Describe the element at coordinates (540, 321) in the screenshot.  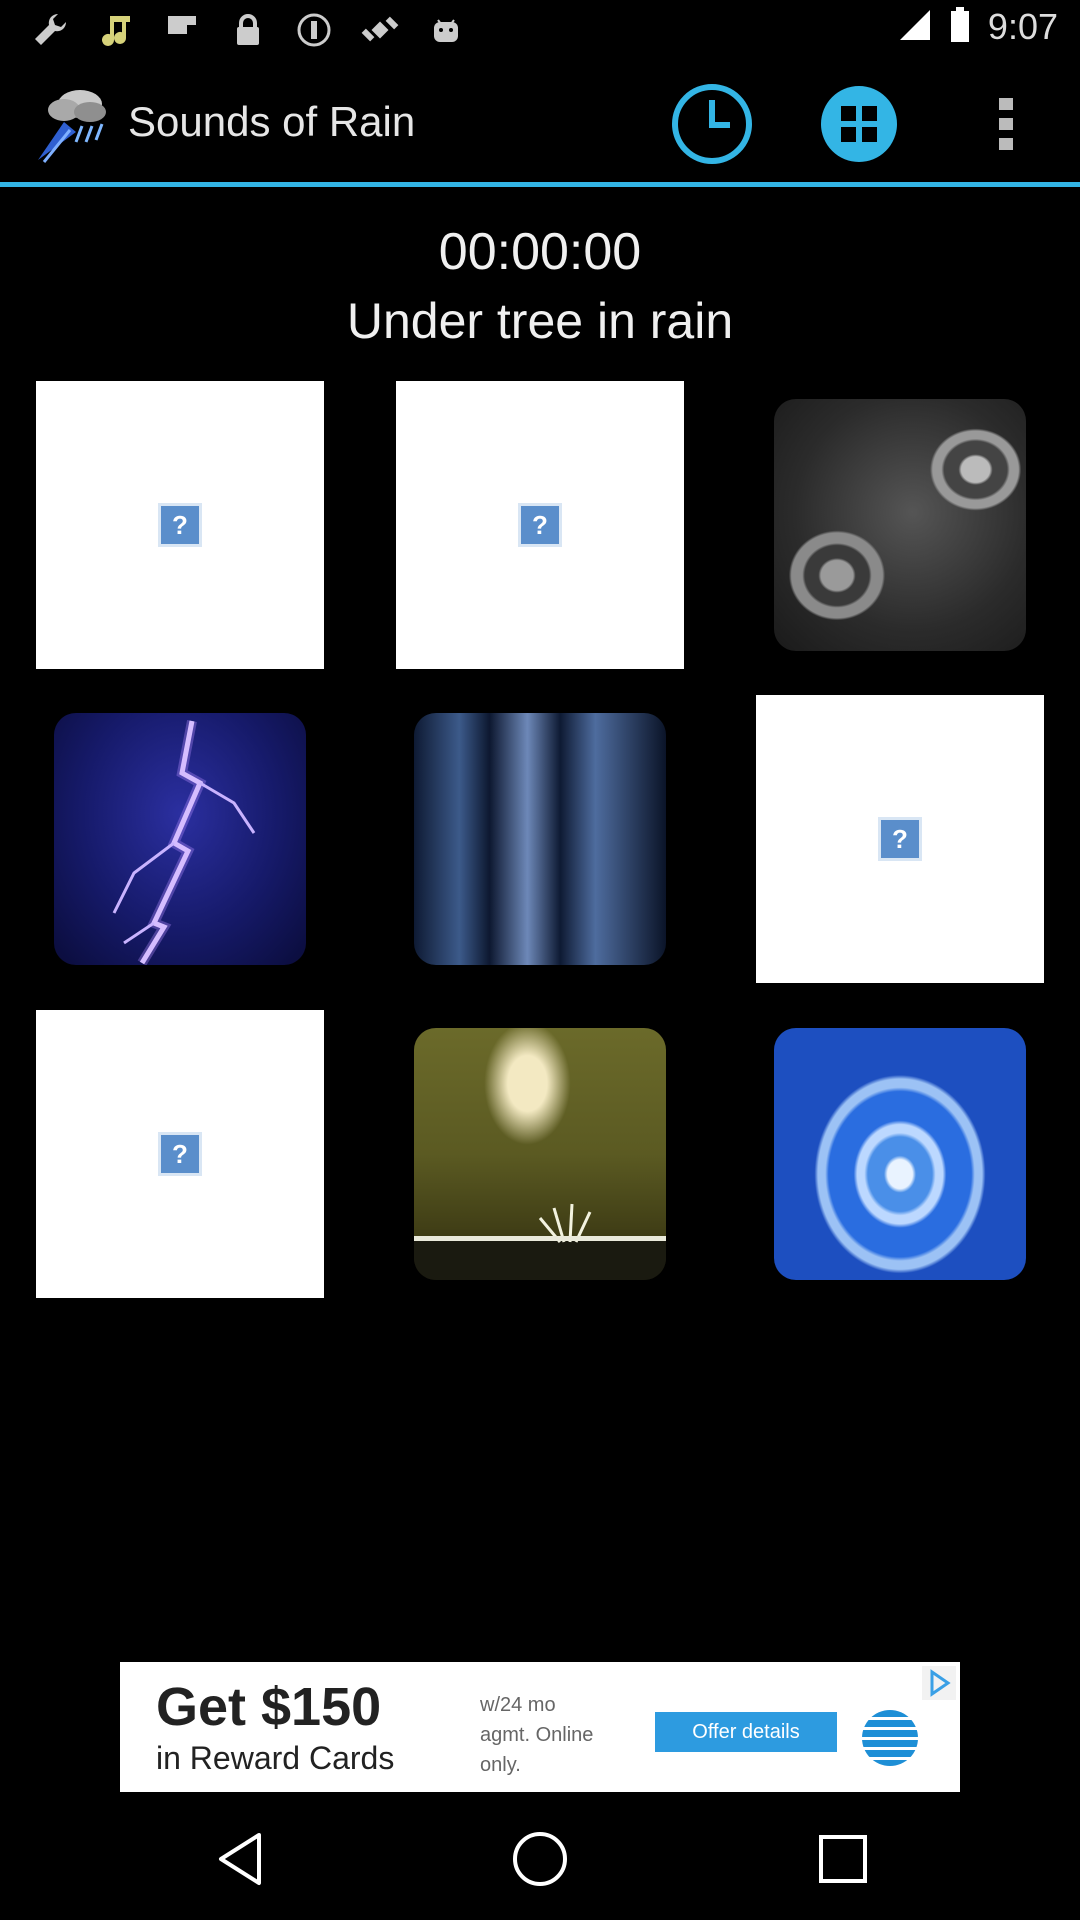
I see `current-sound-name: Under tree in rain` at that location.